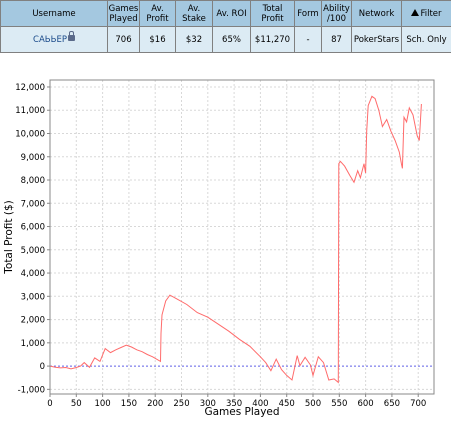 The image size is (451, 423). What do you see at coordinates (102, 404) in the screenshot?
I see `x-tick-label: 100` at bounding box center [102, 404].